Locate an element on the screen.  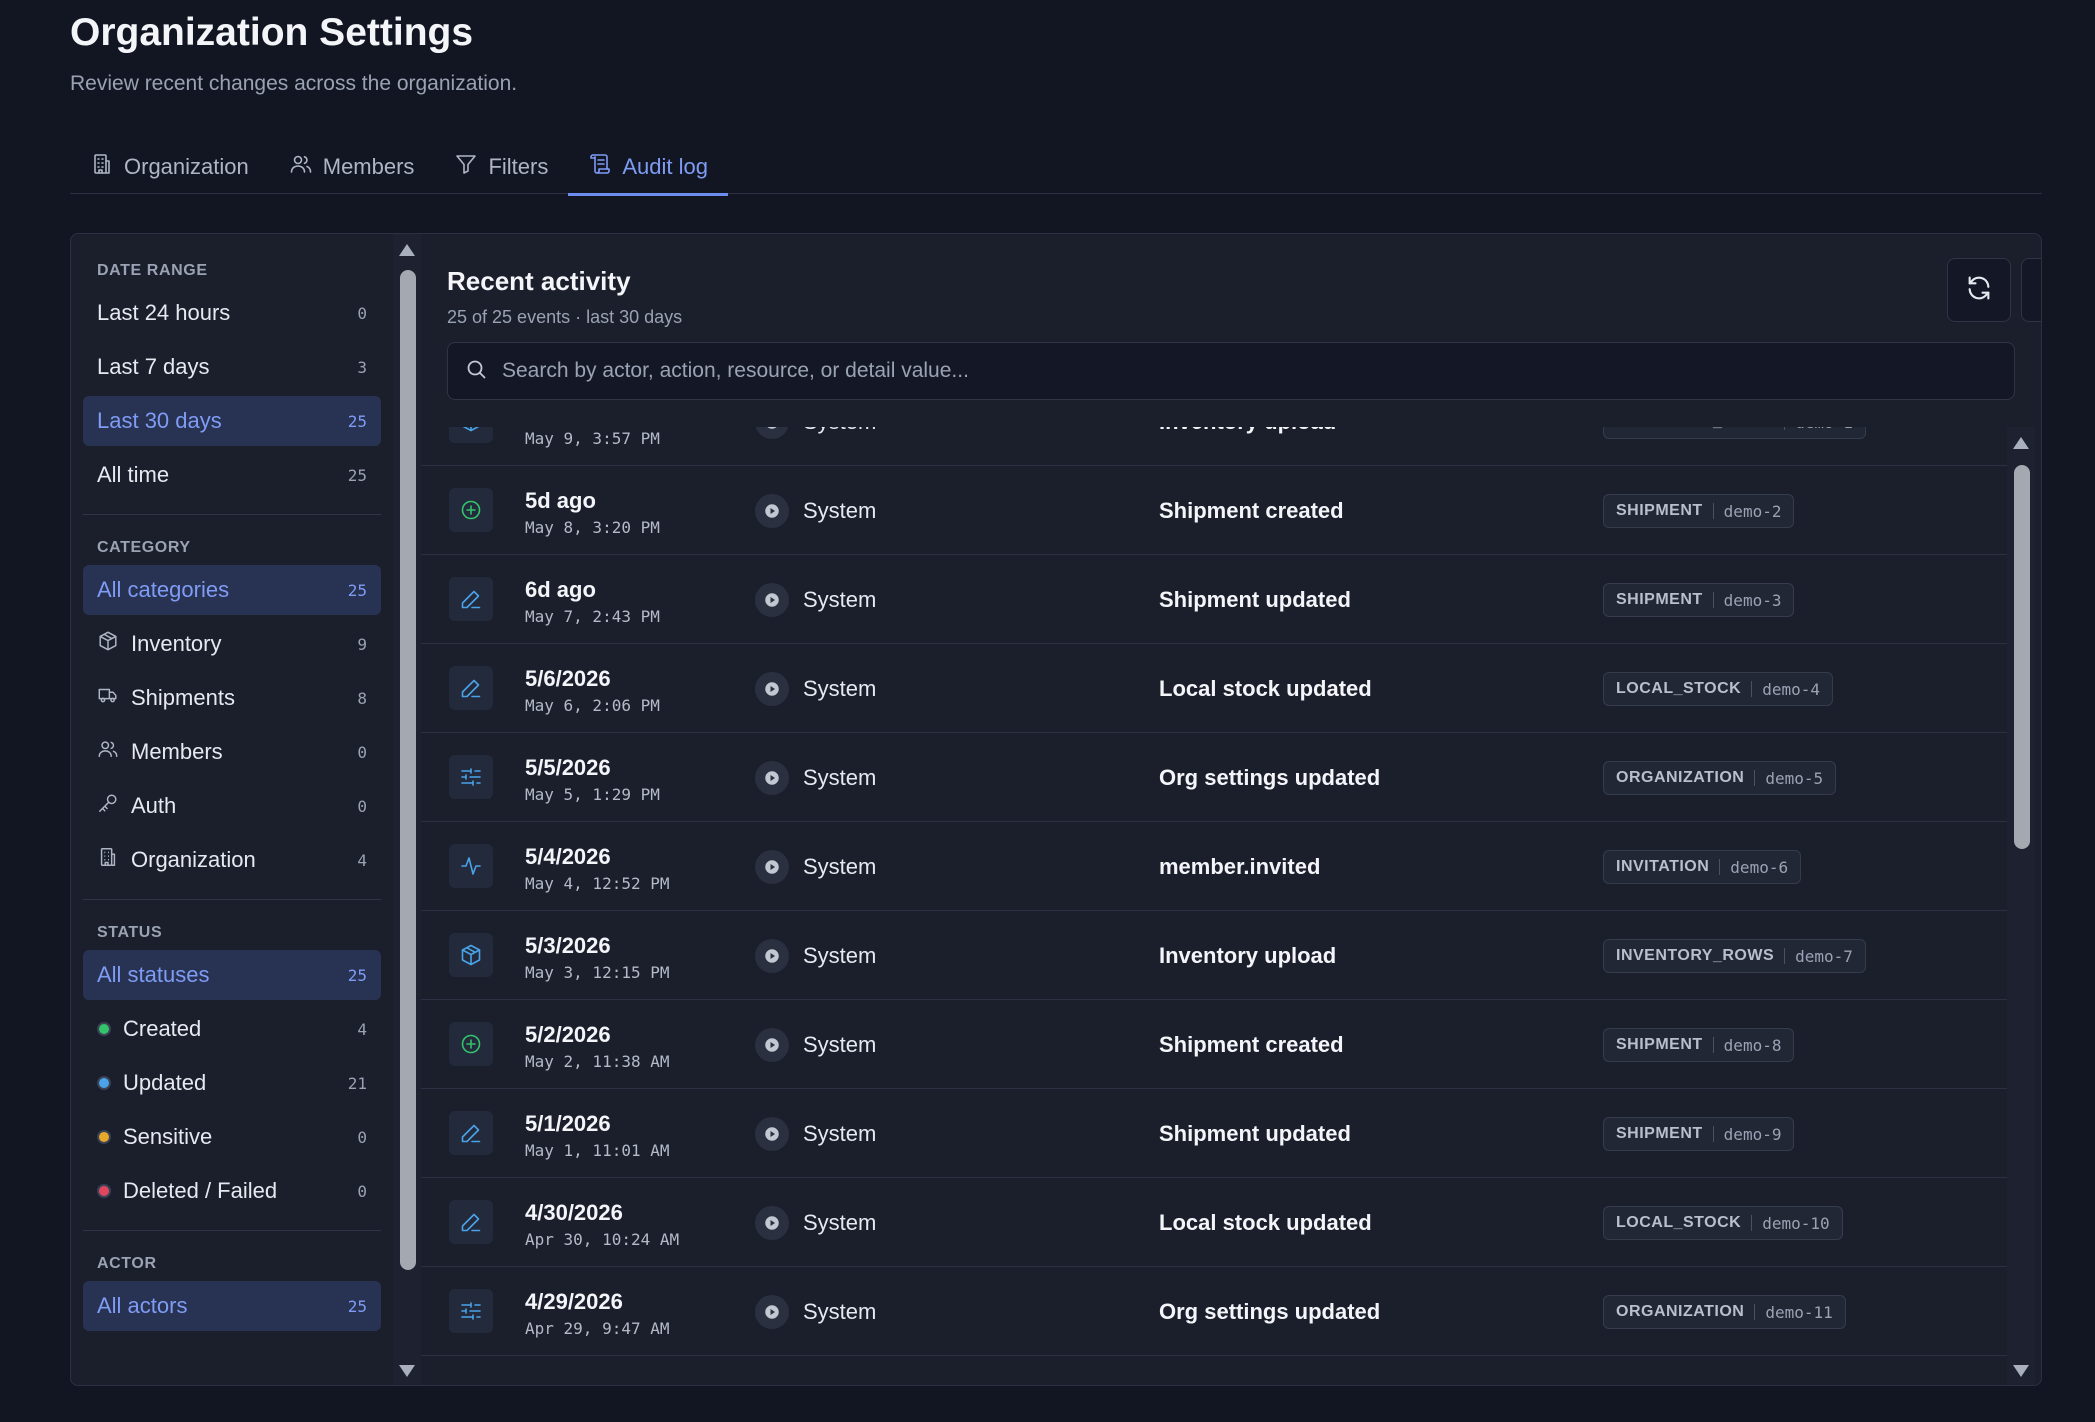
filter-category-shipments: Shipments 8 is located at coordinates (232, 698).